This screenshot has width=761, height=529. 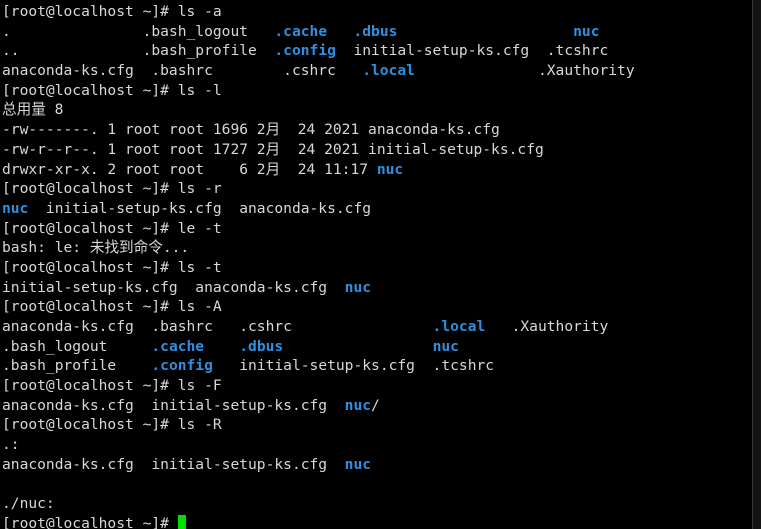 I want to click on terminal-scrollbar, so click(x=756, y=264).